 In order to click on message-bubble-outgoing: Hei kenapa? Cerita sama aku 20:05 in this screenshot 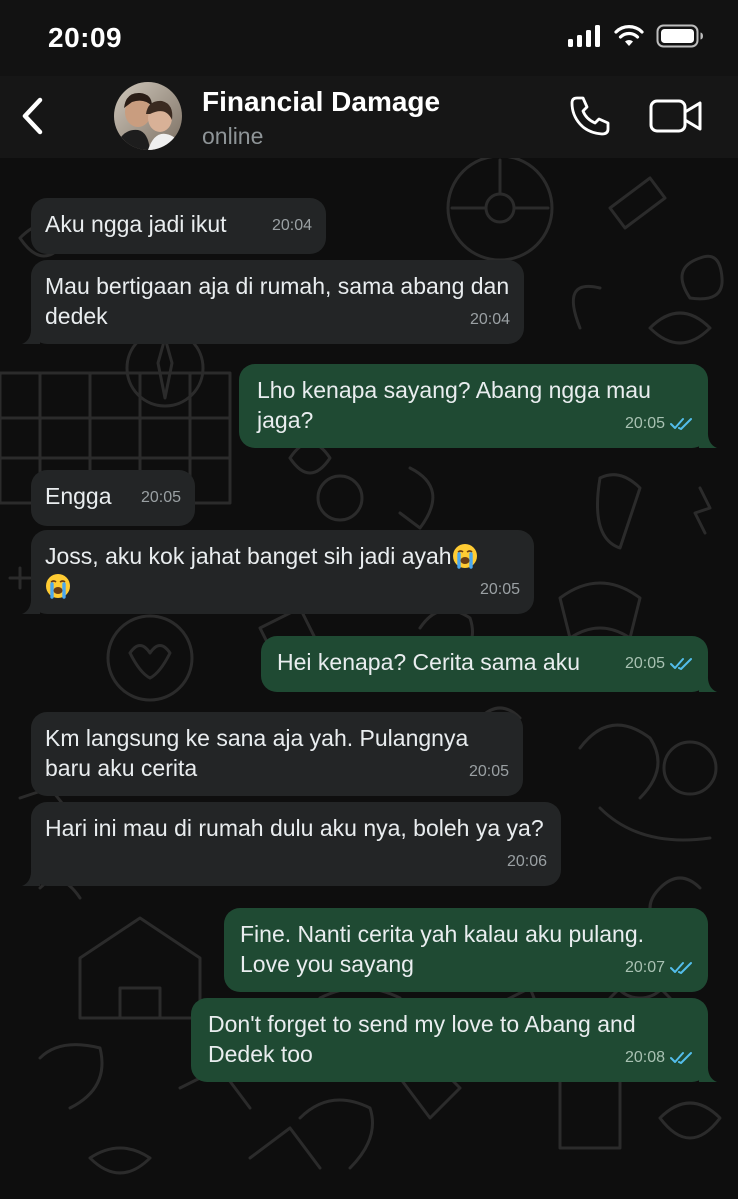, I will do `click(489, 664)`.